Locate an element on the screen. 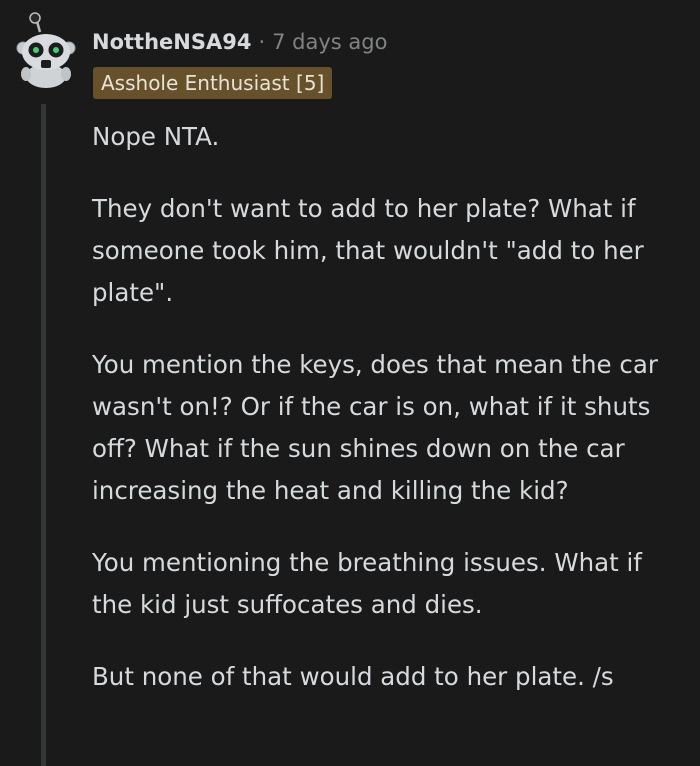 This screenshot has width=700, height=766. user-flair-badge: Asshole Enthusiast [5] is located at coordinates (213, 83).